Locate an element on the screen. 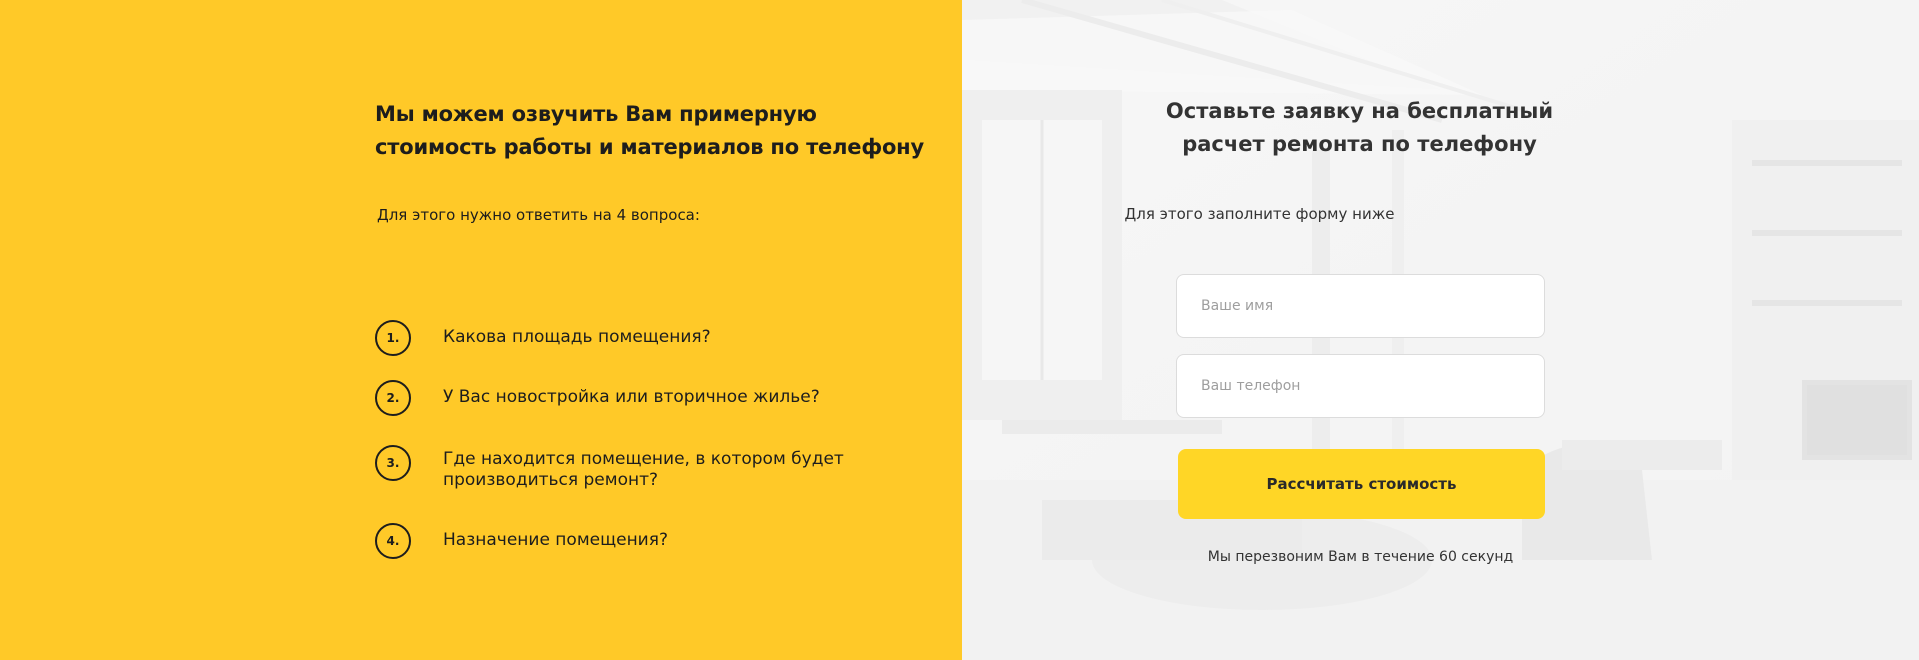  question-item: 4. Назначение помещения? is located at coordinates (619, 541).